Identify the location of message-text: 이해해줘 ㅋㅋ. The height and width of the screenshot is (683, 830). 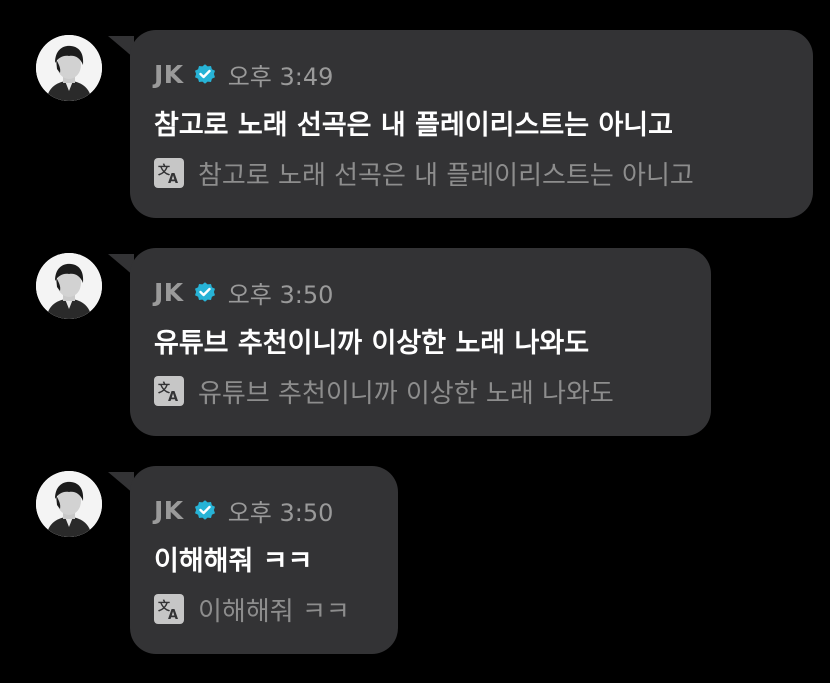
(233, 561).